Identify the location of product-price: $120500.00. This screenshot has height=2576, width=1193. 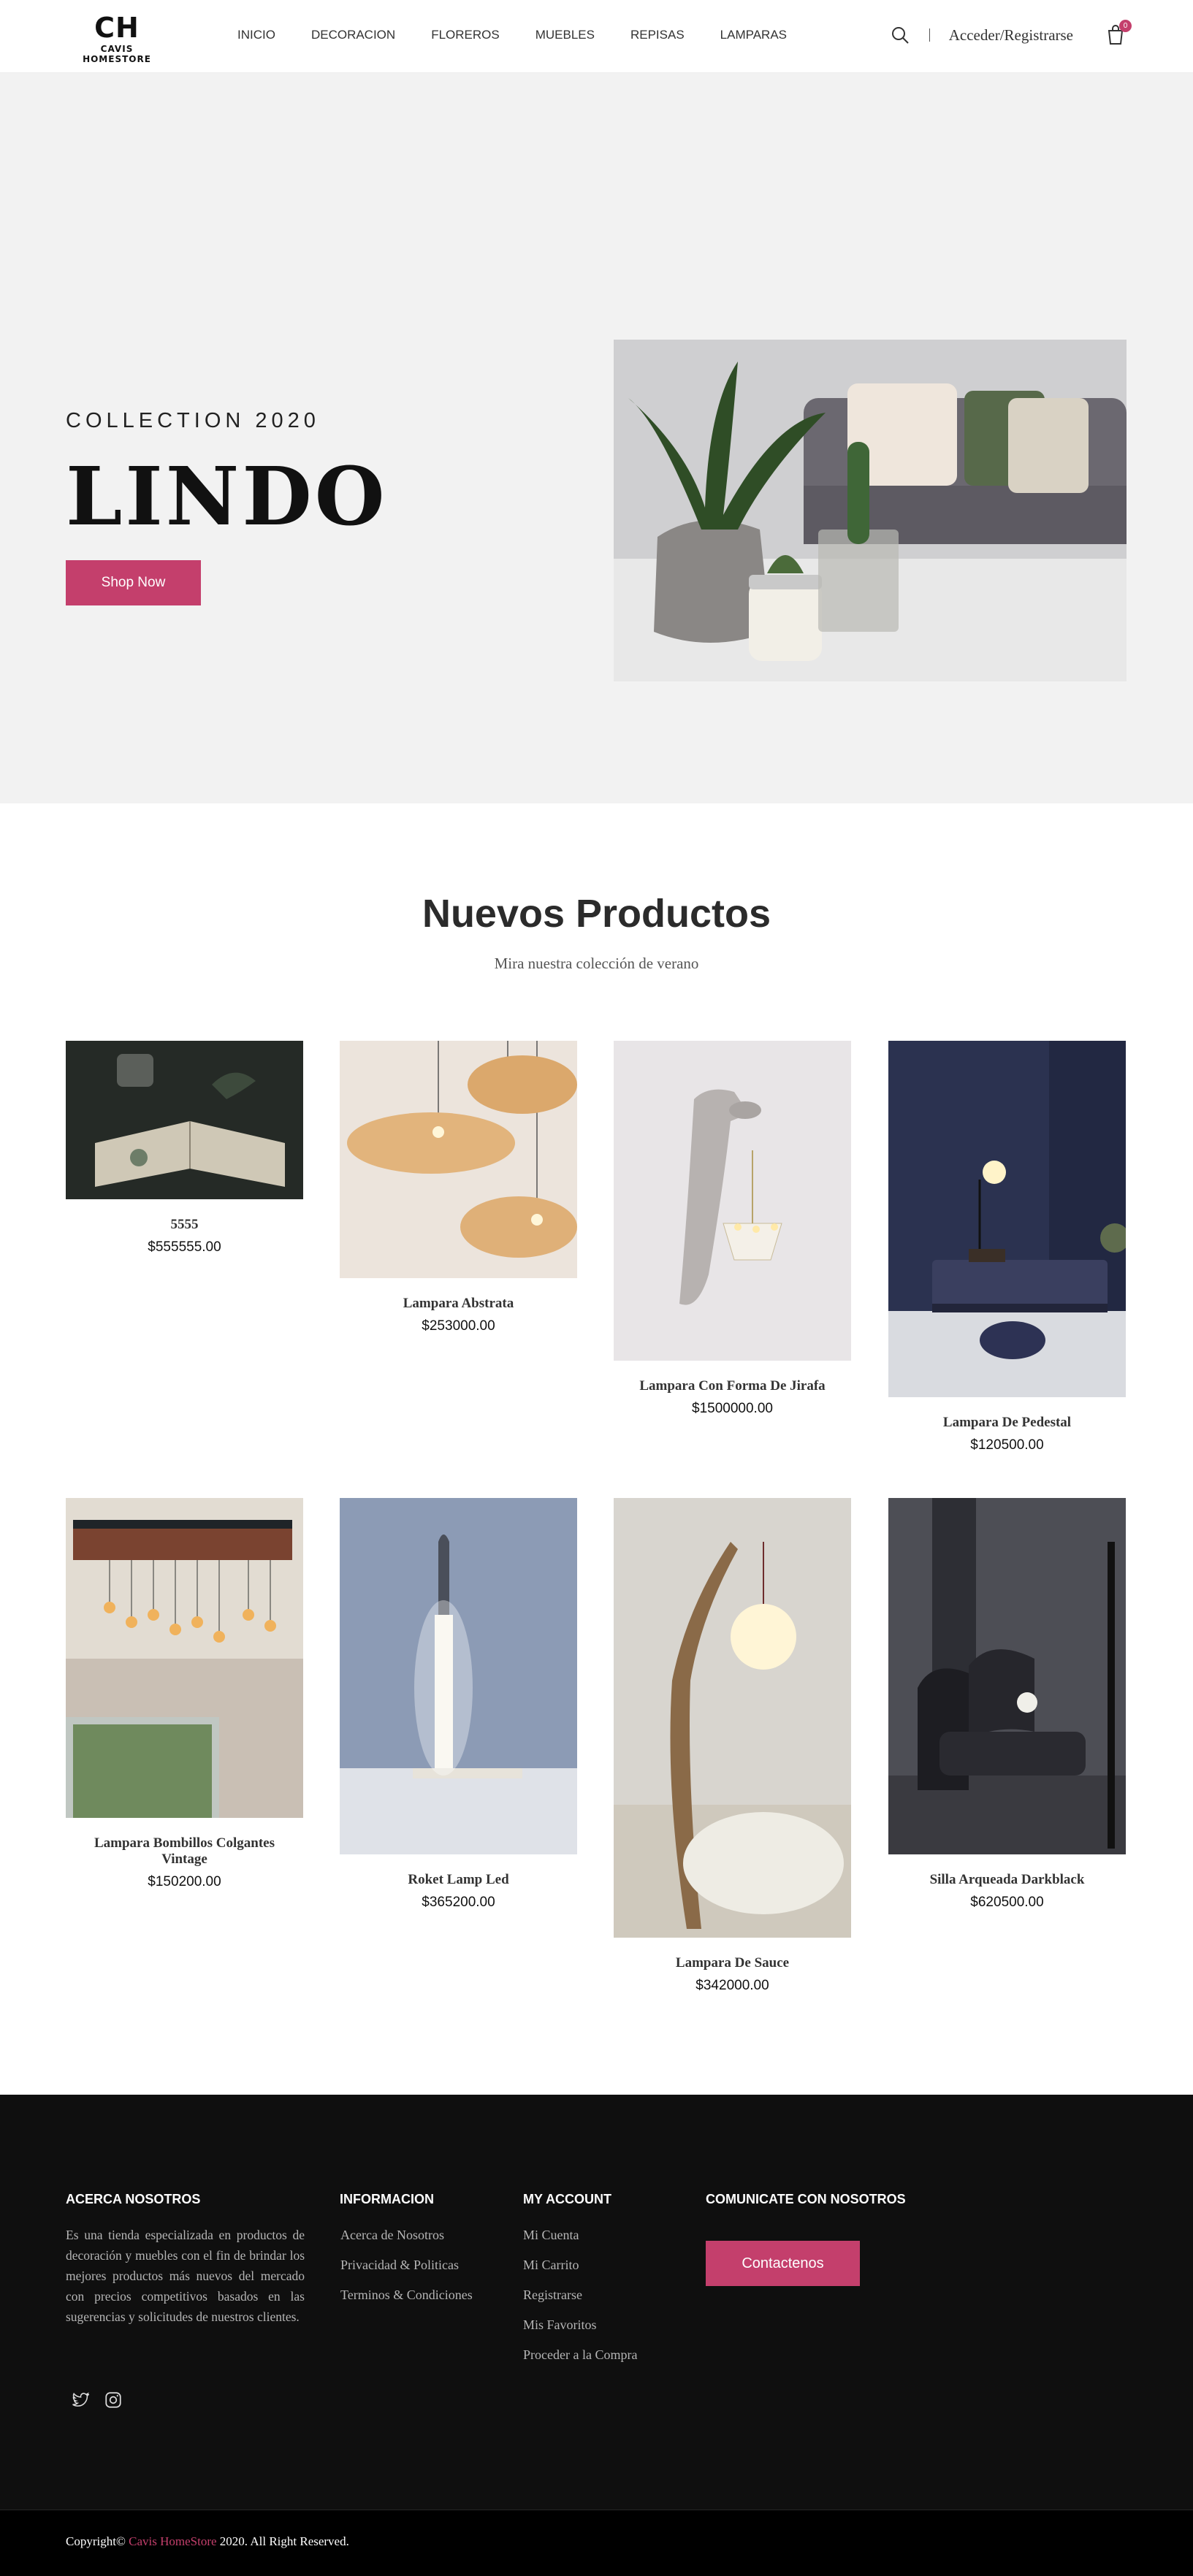
(1007, 1445).